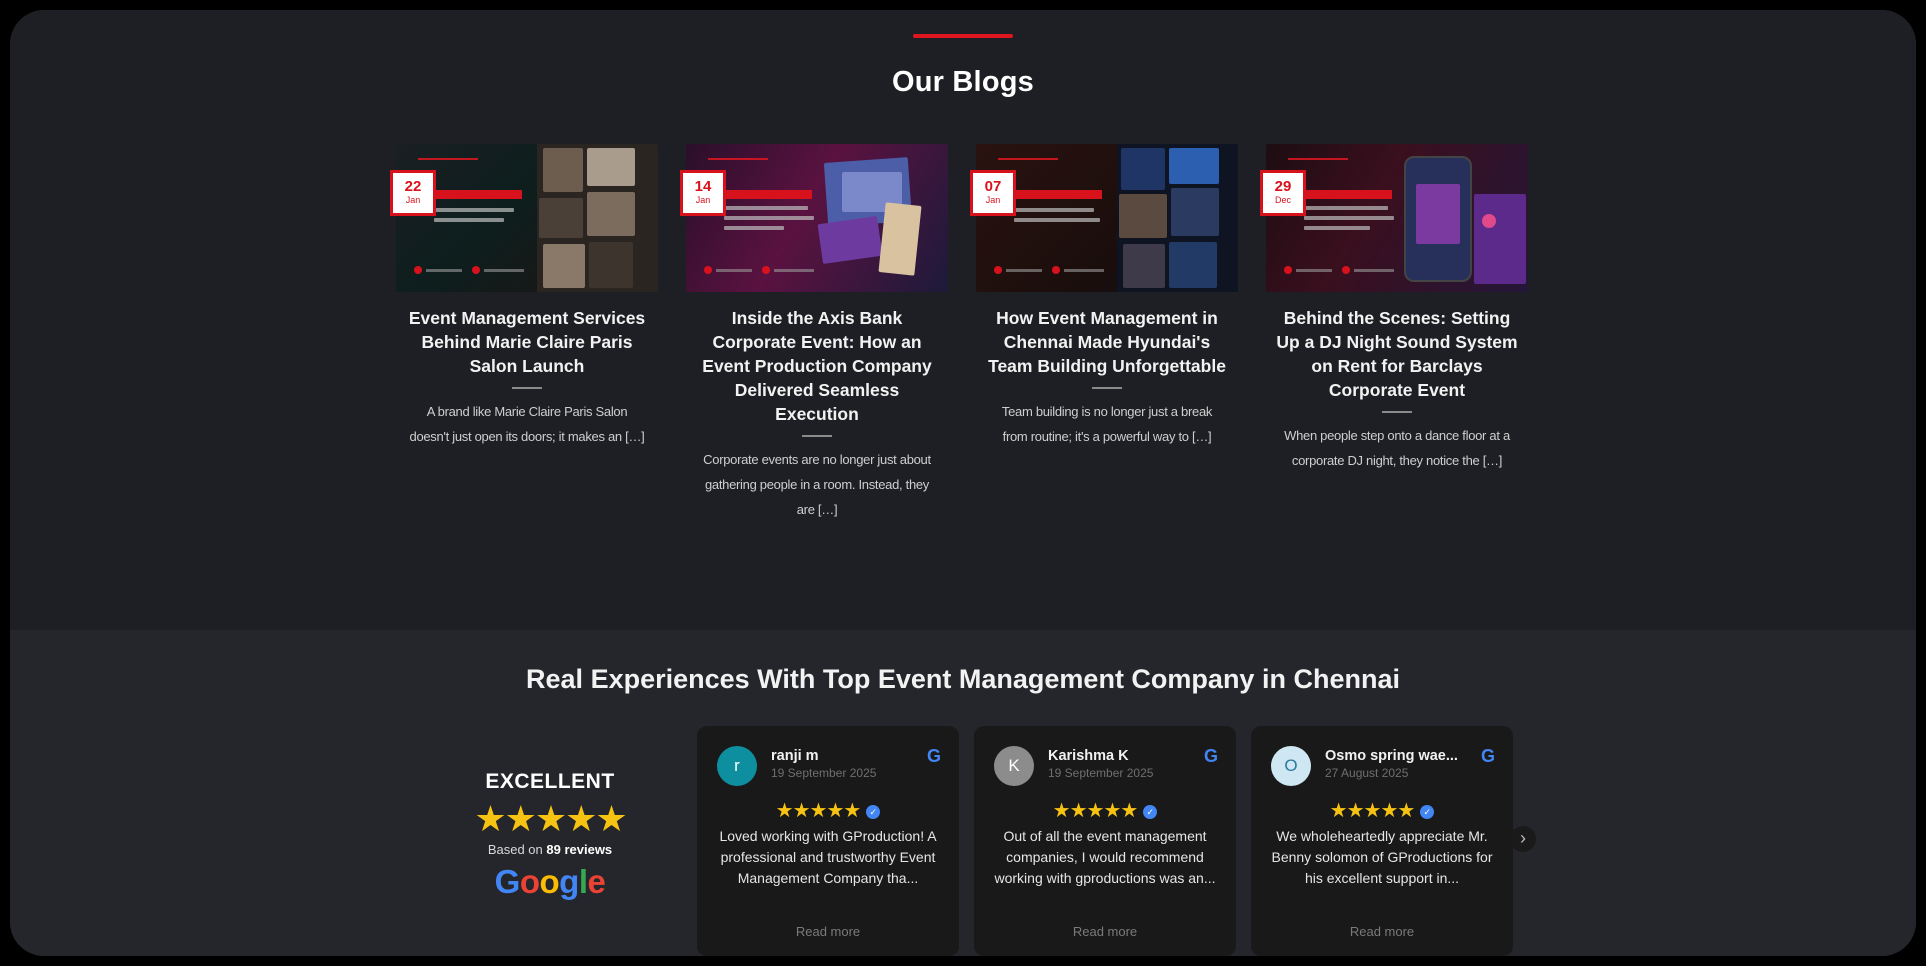 This screenshot has width=1926, height=966. I want to click on google-logo: Google, so click(550, 882).